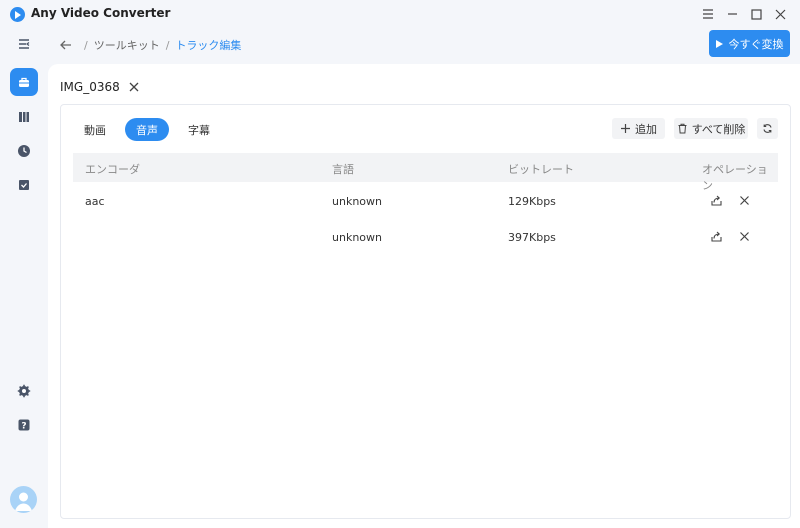  I want to click on menu-icon, so click(708, 14).